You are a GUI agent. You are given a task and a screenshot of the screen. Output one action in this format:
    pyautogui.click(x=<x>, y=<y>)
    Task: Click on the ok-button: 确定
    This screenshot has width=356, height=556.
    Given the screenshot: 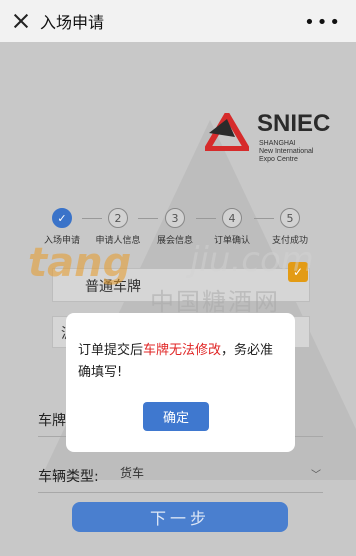 What is the action you would take?
    pyautogui.click(x=176, y=416)
    